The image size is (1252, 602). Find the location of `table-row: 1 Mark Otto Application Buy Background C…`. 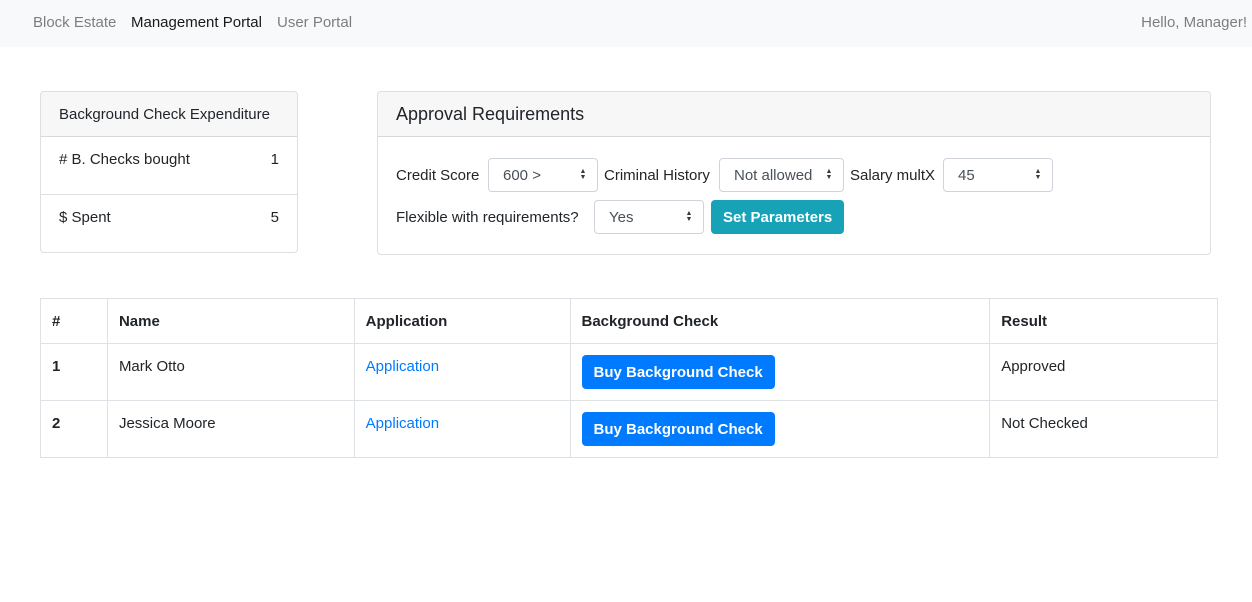

table-row: 1 Mark Otto Application Buy Background C… is located at coordinates (629, 372).